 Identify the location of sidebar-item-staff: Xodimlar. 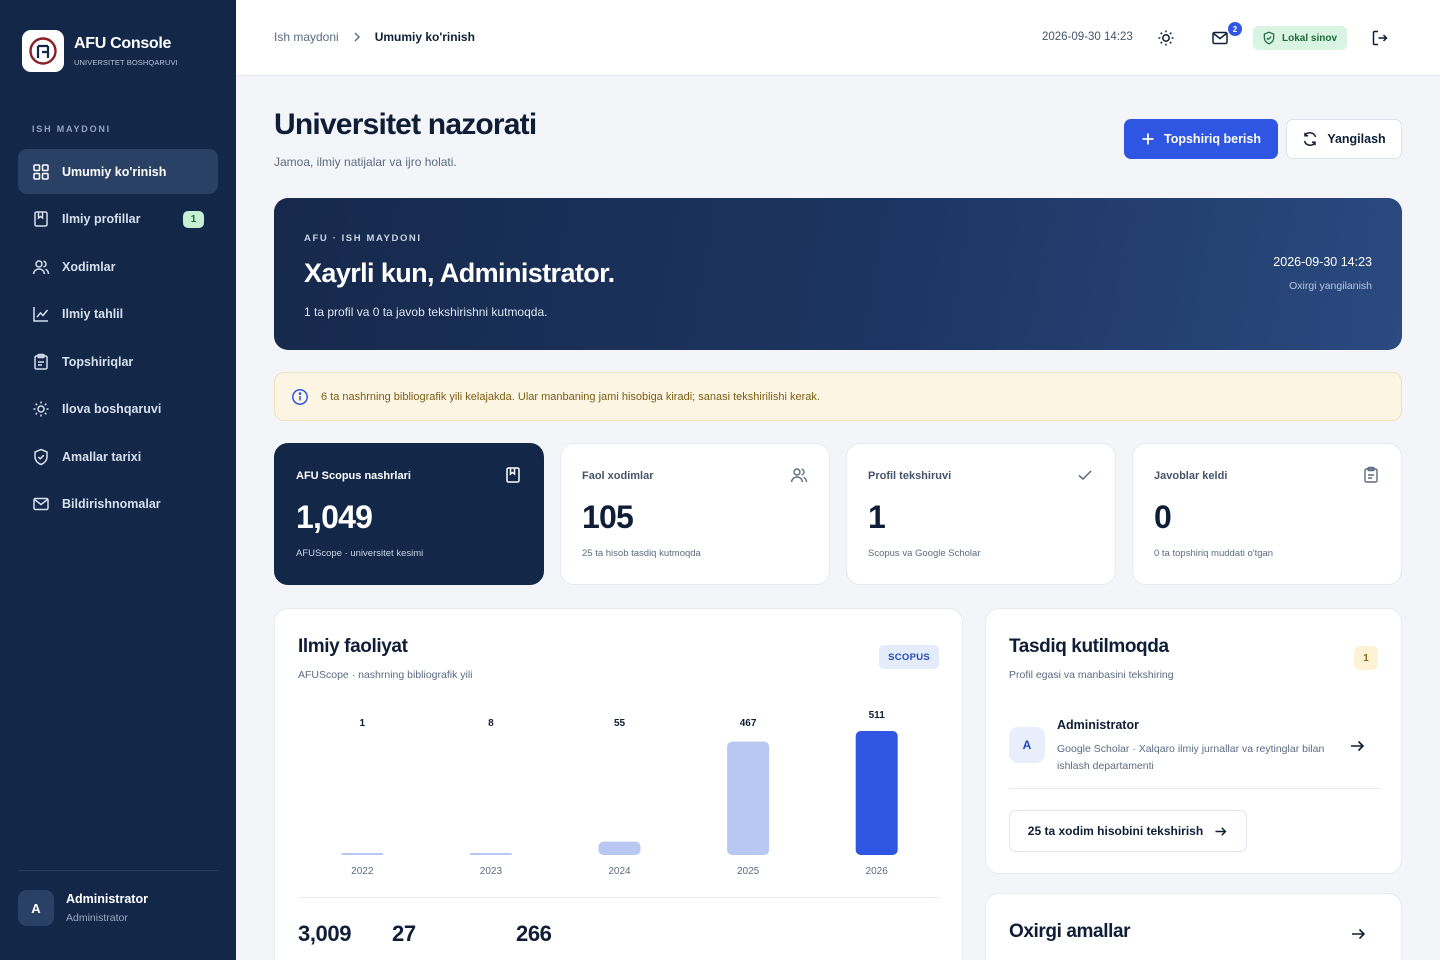
(118, 266).